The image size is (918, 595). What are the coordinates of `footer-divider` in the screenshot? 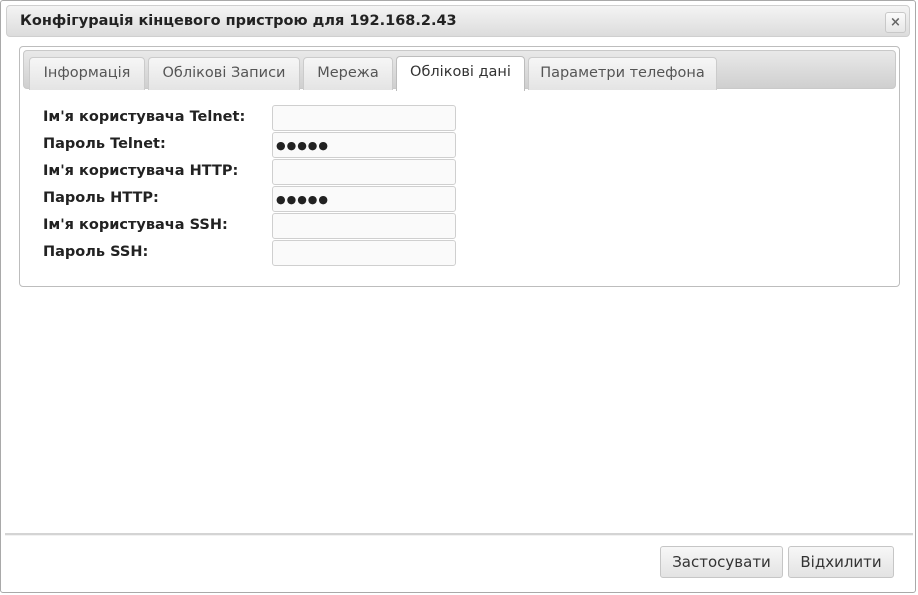 It's located at (459, 534).